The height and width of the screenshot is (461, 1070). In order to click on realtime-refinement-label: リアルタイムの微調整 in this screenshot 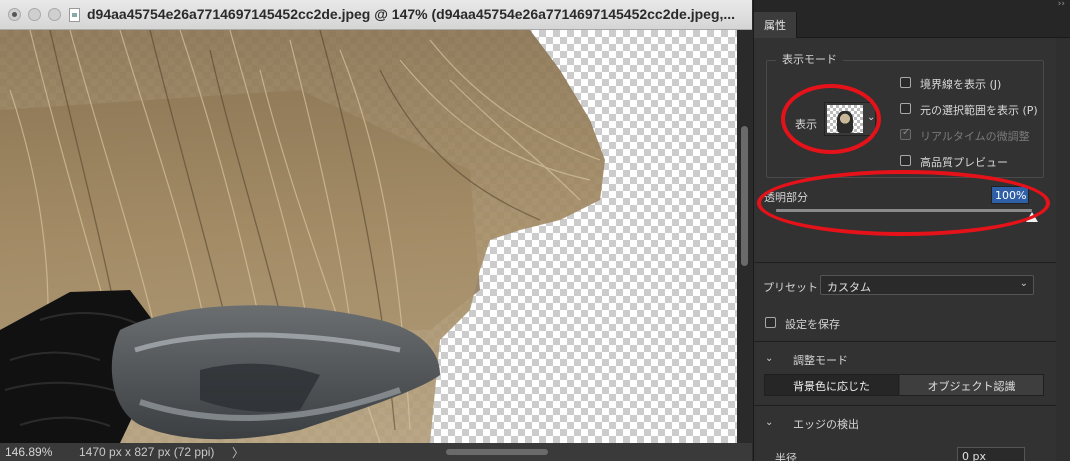, I will do `click(975, 136)`.